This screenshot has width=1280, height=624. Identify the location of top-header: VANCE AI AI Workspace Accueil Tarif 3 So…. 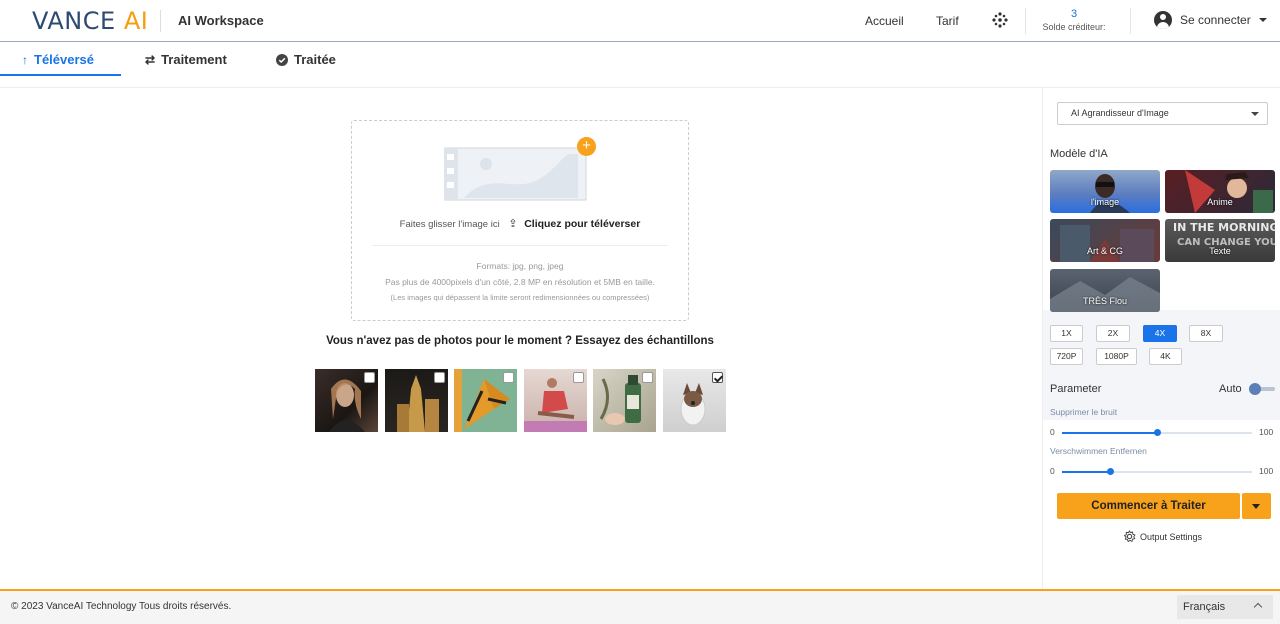
(640, 21).